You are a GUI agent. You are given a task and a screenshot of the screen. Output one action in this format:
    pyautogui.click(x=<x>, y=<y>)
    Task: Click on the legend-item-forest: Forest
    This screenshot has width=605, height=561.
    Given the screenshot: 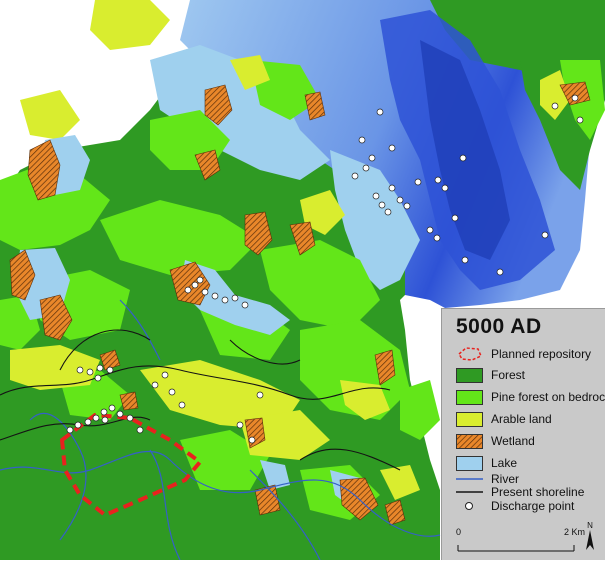 What is the action you would take?
    pyautogui.click(x=490, y=375)
    